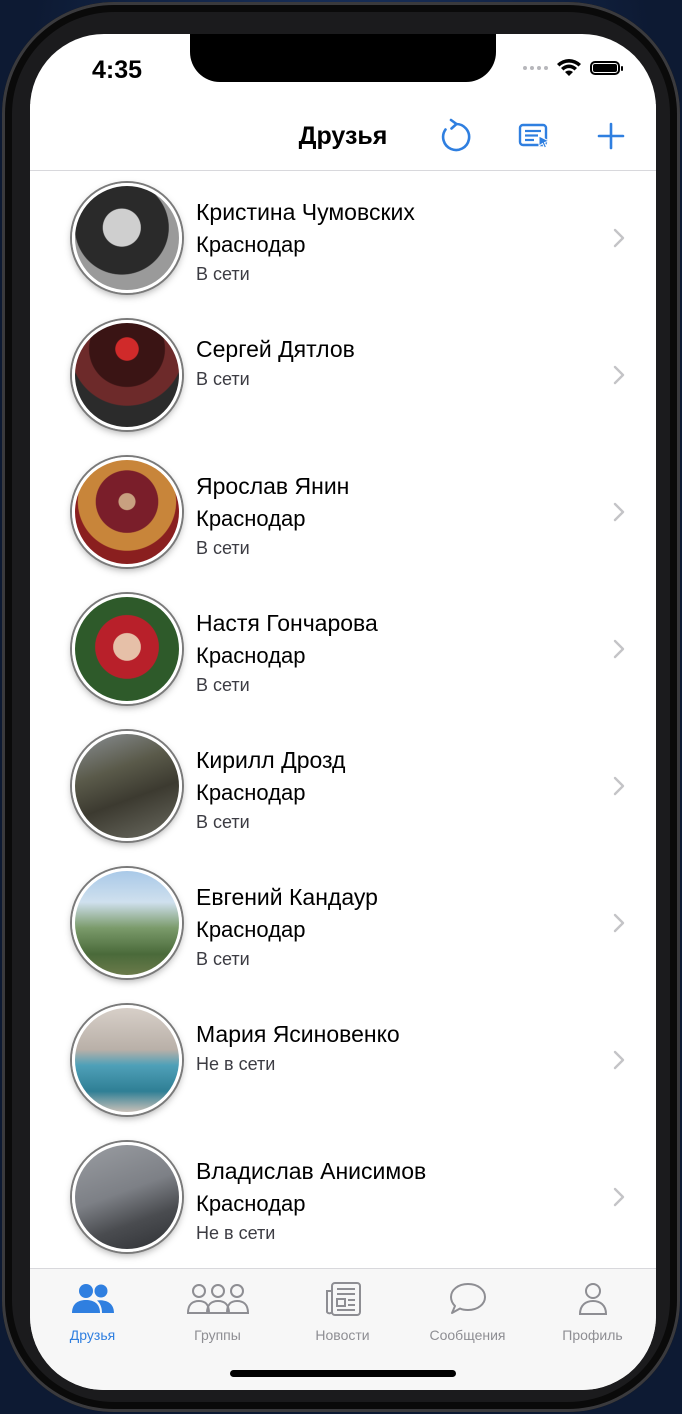 This screenshot has width=682, height=1414. What do you see at coordinates (606, 68) in the screenshot?
I see `battery-icon` at bounding box center [606, 68].